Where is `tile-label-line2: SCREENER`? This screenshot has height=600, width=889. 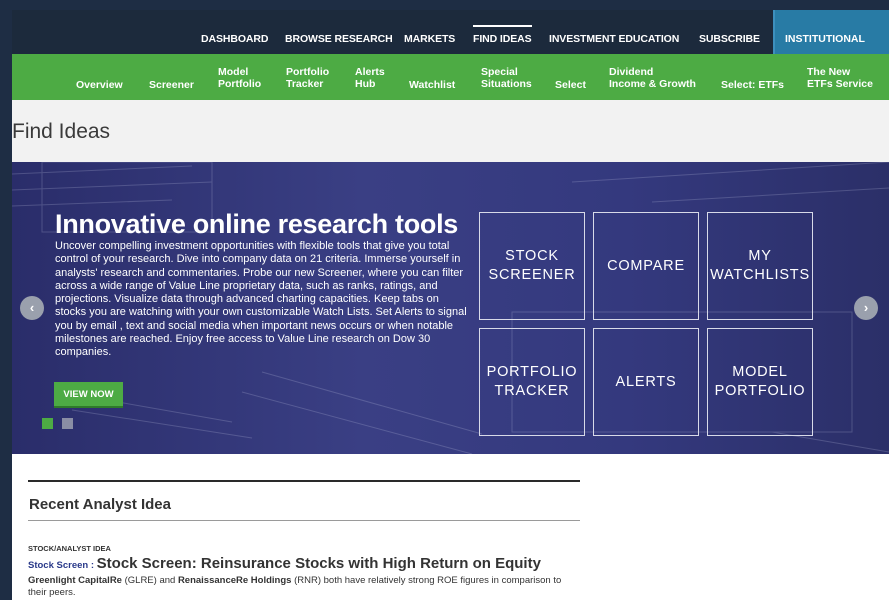 tile-label-line2: SCREENER is located at coordinates (532, 275).